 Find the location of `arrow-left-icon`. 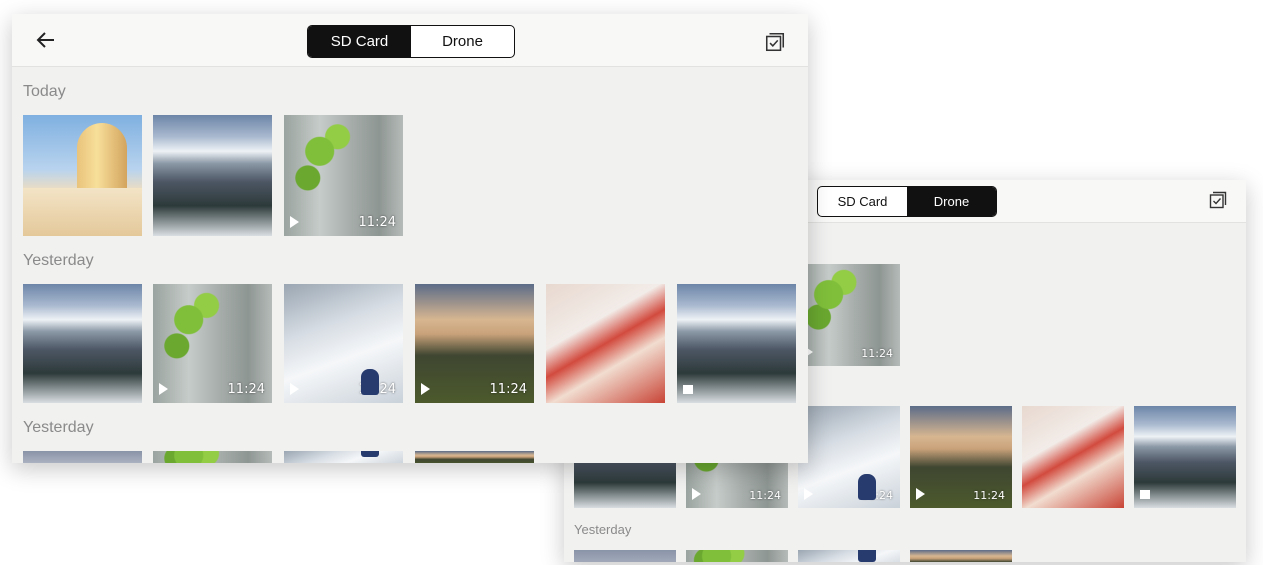

arrow-left-icon is located at coordinates (46, 40).